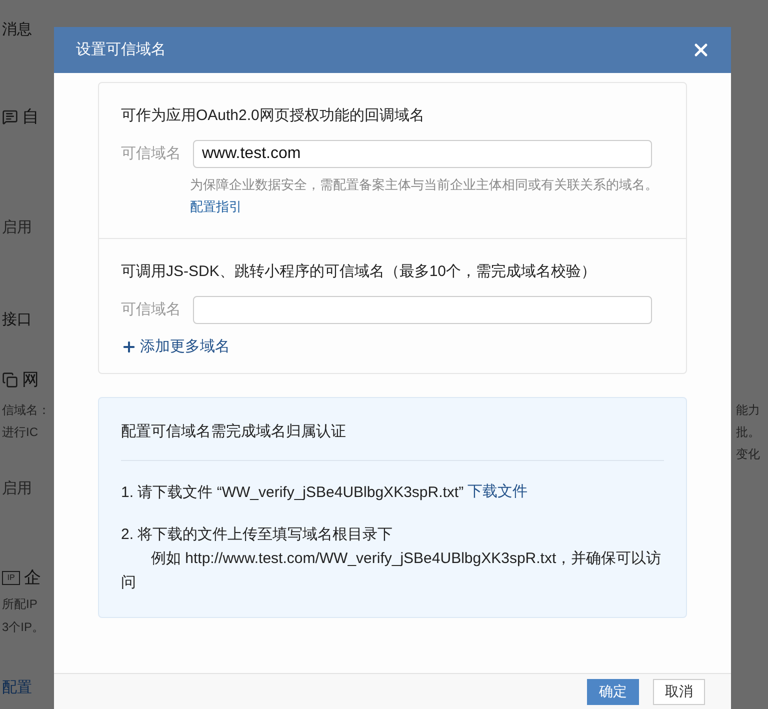  Describe the element at coordinates (26, 410) in the screenshot. I see `description-text: 信域名：` at that location.